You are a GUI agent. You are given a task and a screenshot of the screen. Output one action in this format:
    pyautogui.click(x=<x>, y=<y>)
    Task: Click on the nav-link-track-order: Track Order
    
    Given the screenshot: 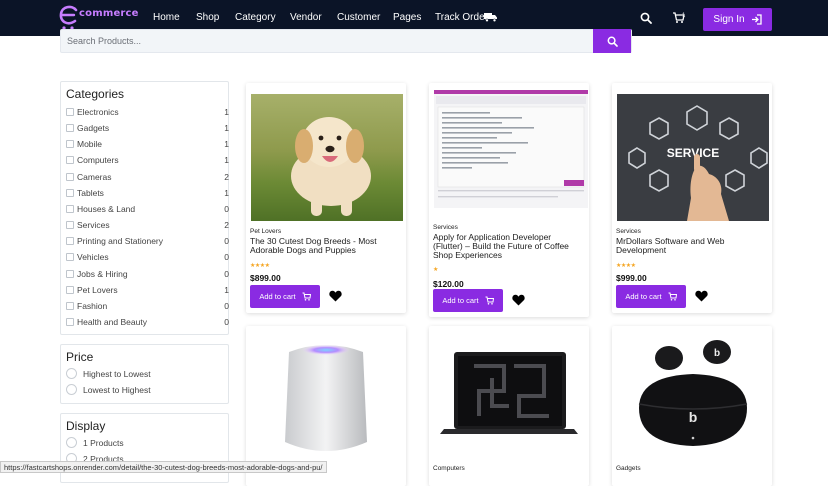 What is the action you would take?
    pyautogui.click(x=461, y=17)
    